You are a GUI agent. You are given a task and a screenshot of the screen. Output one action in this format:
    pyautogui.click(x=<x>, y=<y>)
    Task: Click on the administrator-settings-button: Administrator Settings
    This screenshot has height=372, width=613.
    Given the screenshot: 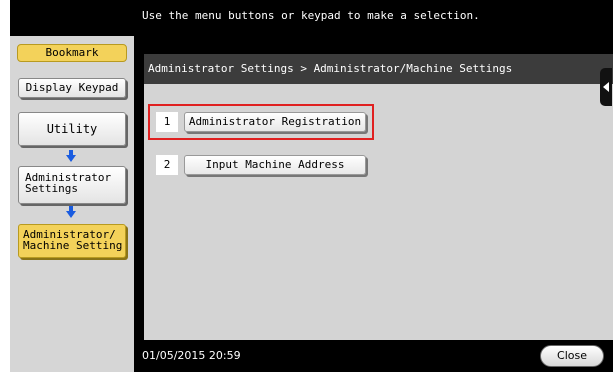 What is the action you would take?
    pyautogui.click(x=72, y=185)
    